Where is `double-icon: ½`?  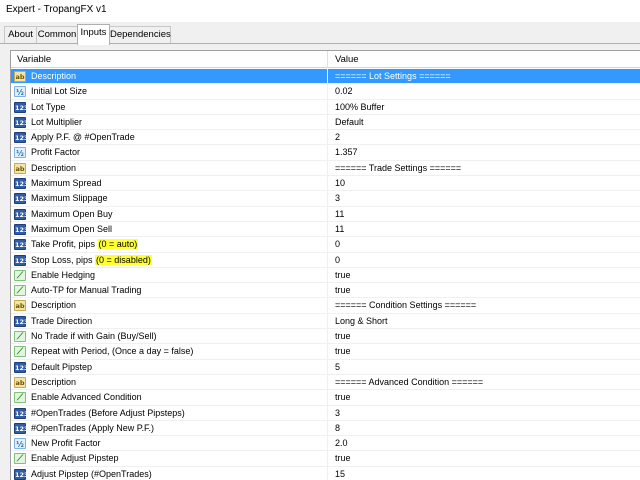
double-icon: ½ is located at coordinates (20, 444).